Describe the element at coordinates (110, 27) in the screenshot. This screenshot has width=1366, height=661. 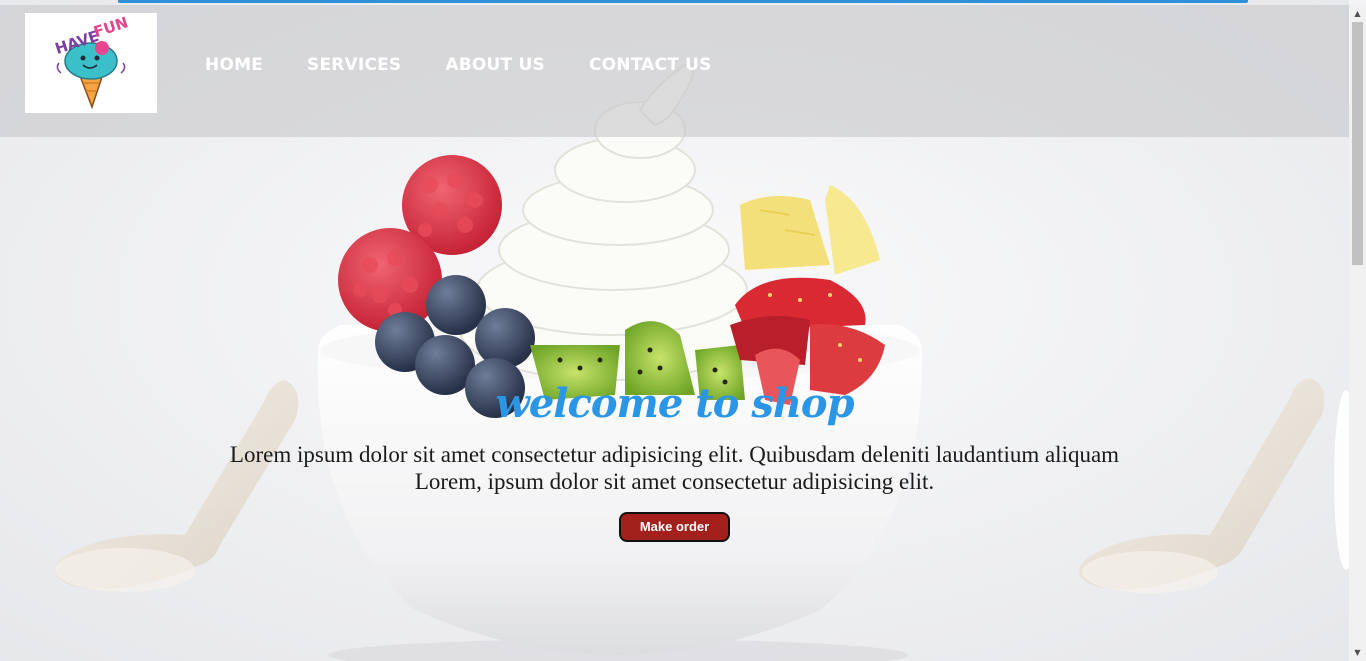
I see `logo-text-fun: FUN` at that location.